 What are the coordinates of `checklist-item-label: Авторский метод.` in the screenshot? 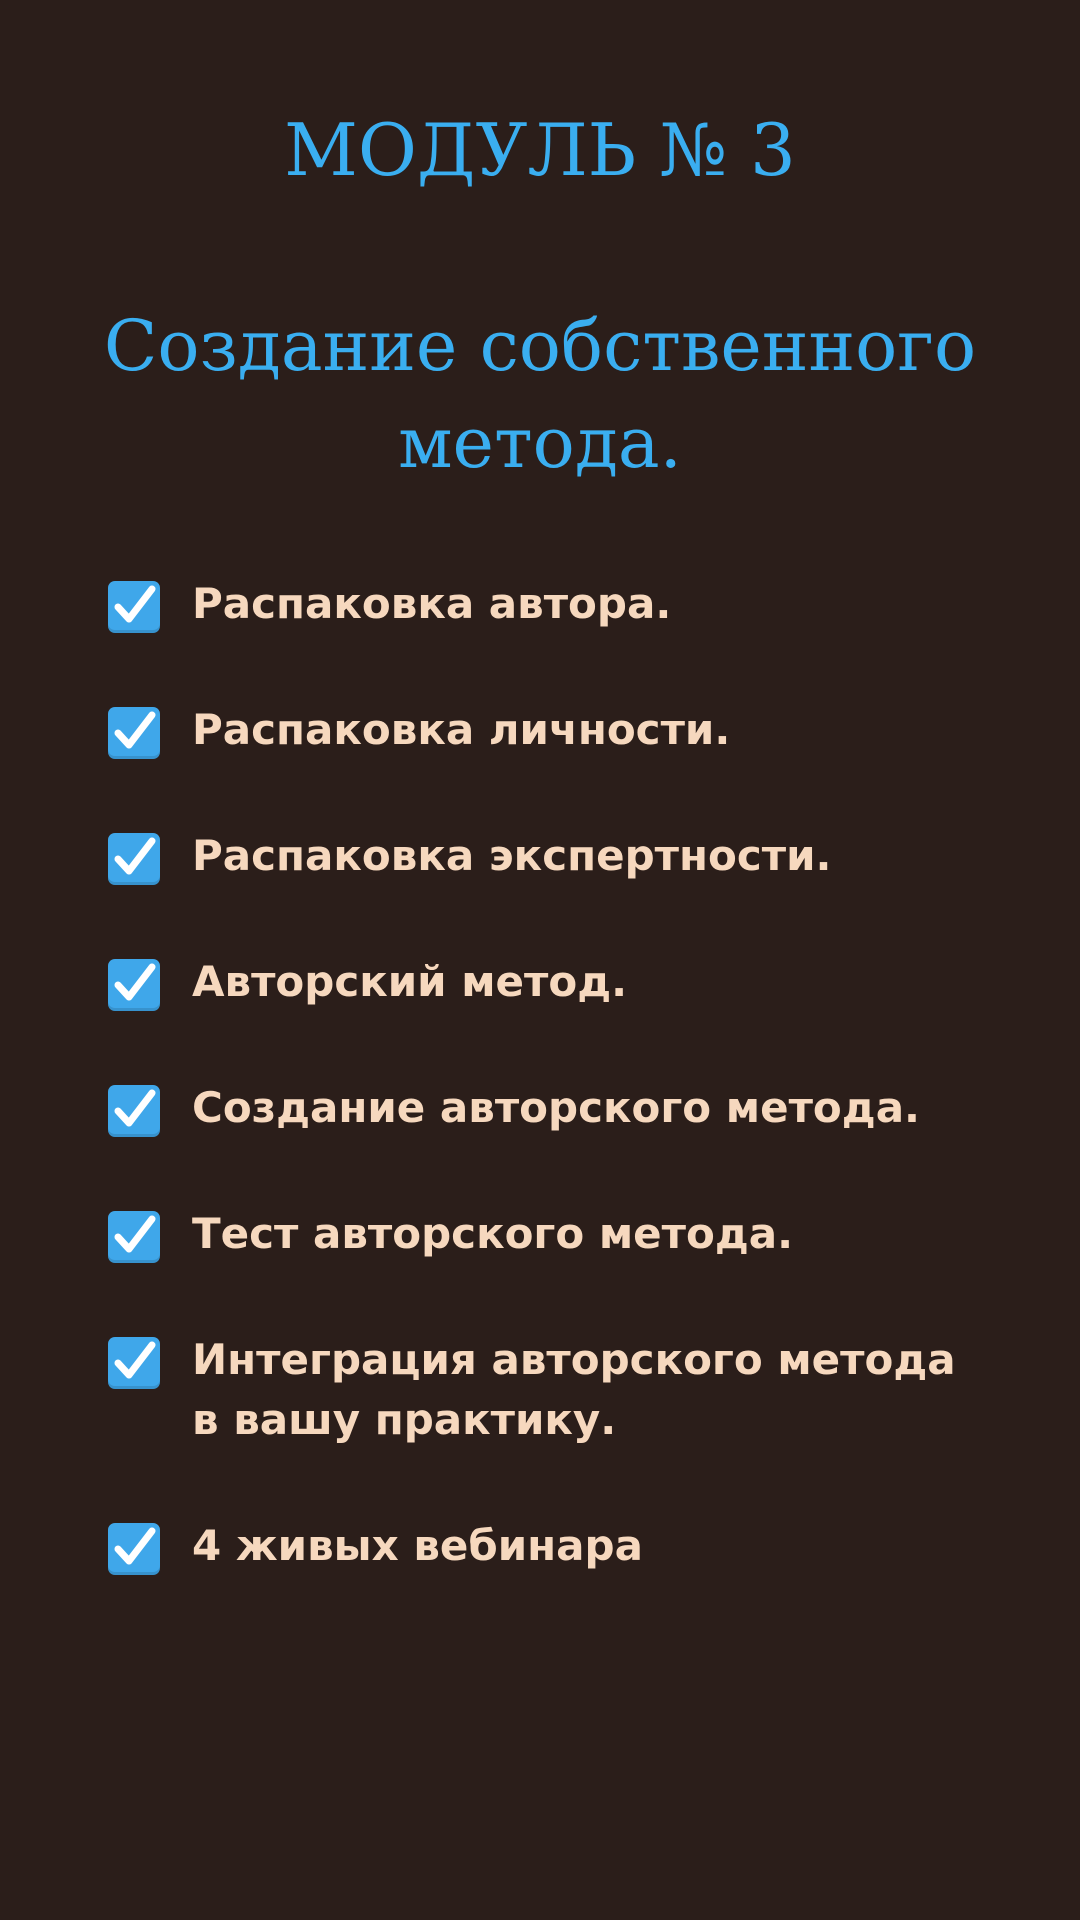 It's located at (410, 981).